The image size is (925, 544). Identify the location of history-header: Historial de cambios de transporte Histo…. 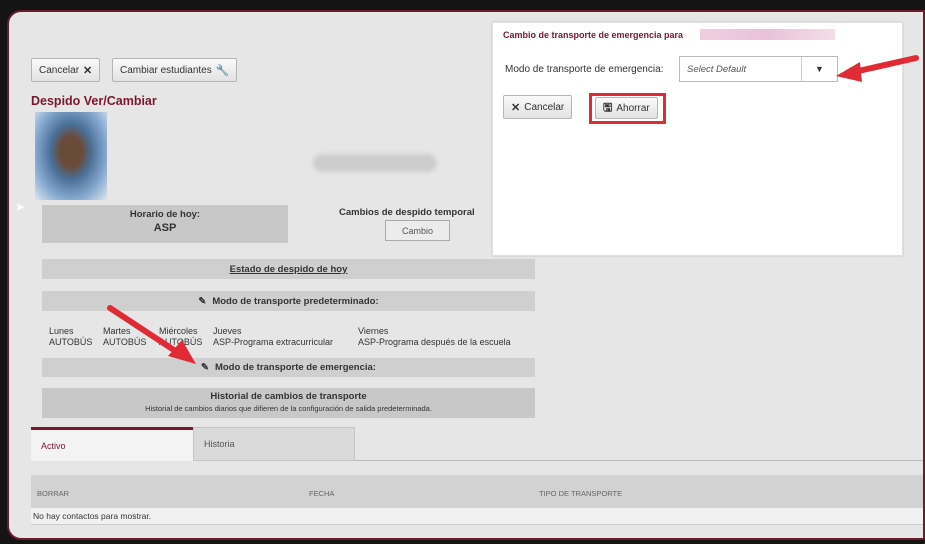
(288, 403).